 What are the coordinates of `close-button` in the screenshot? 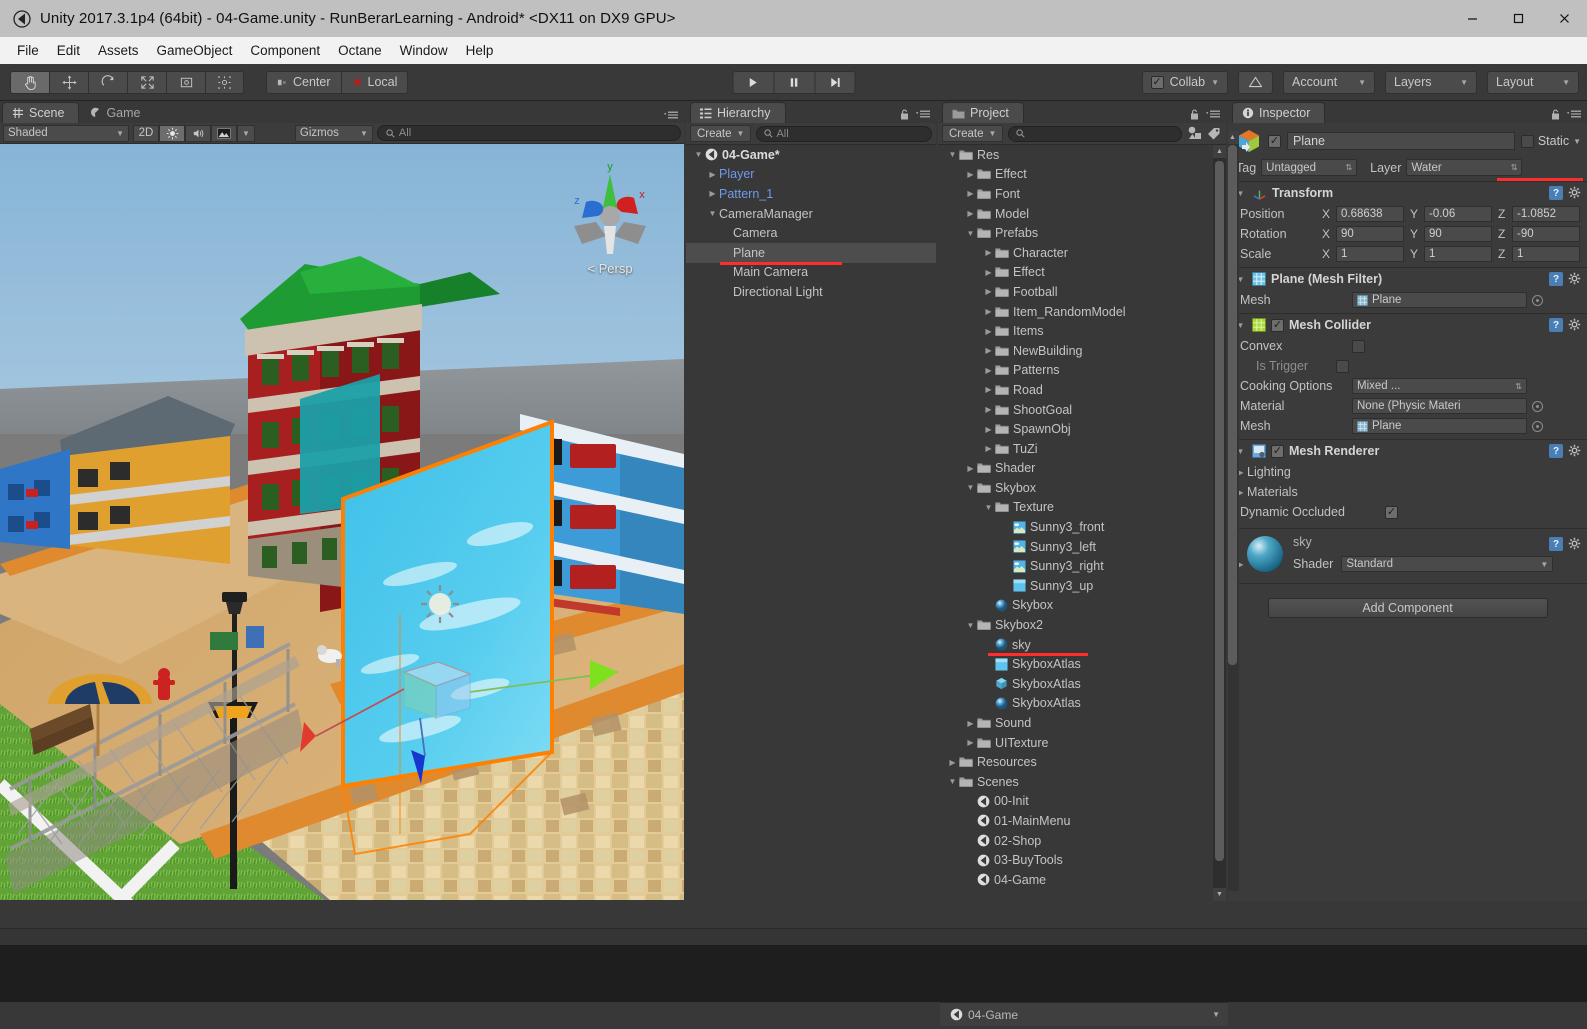 It's located at (1564, 18).